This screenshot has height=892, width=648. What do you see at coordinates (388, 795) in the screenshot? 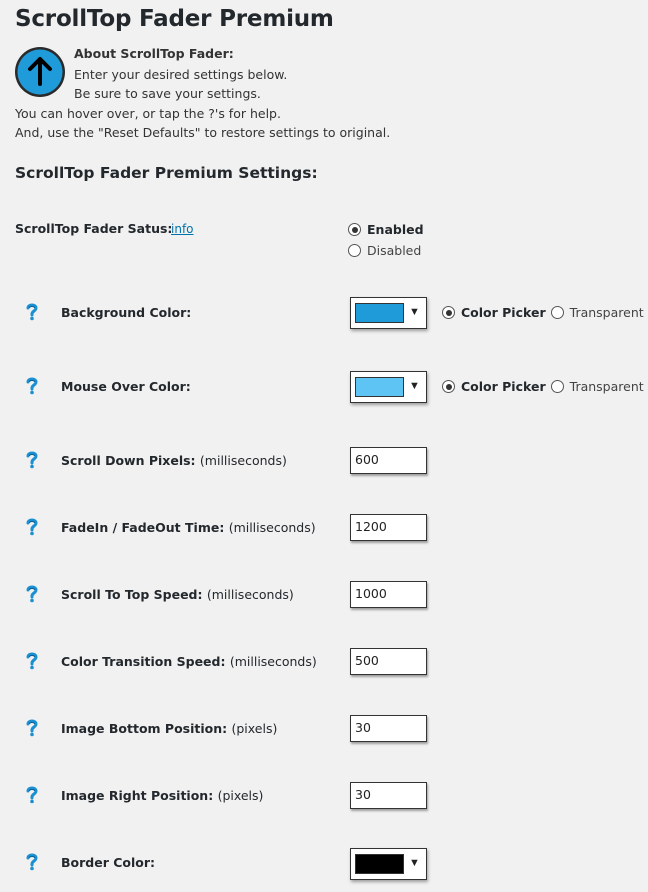
I see `image-right-position-input: 30` at bounding box center [388, 795].